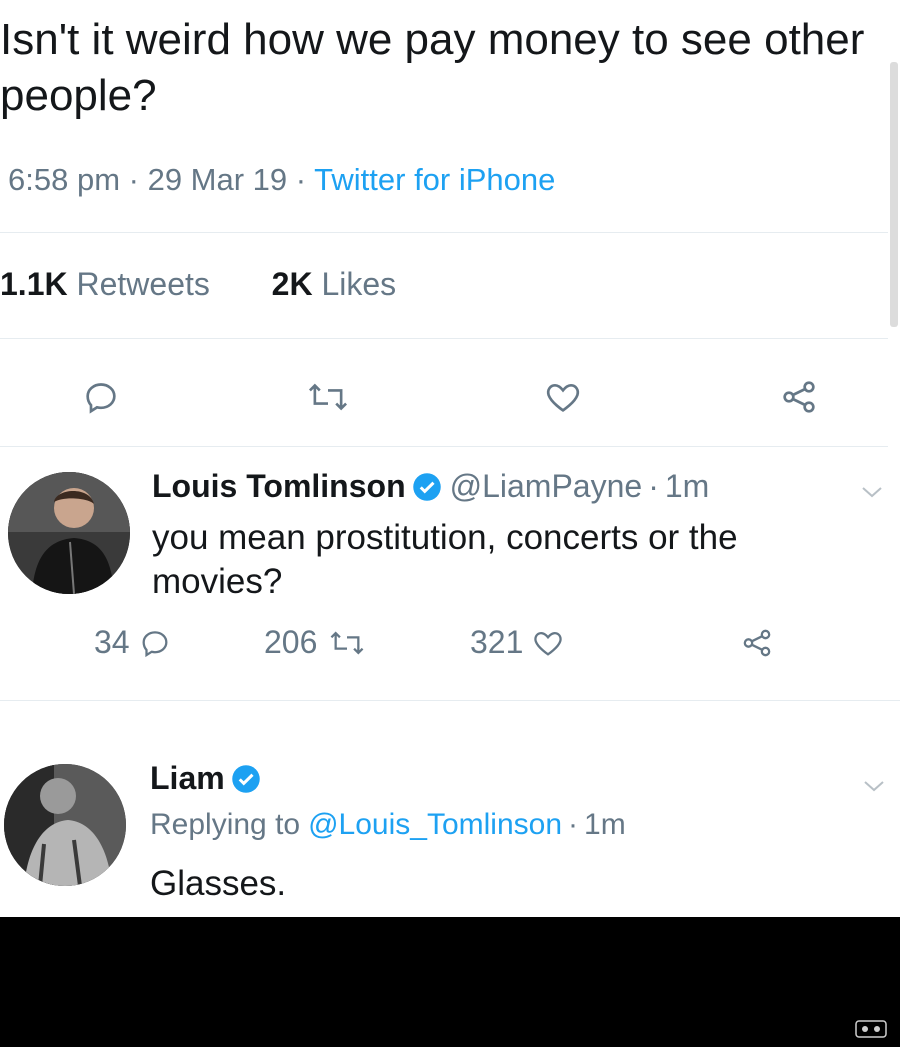 The width and height of the screenshot is (900, 1047). What do you see at coordinates (497, 642) in the screenshot?
I see `reply1-like-count: 321` at bounding box center [497, 642].